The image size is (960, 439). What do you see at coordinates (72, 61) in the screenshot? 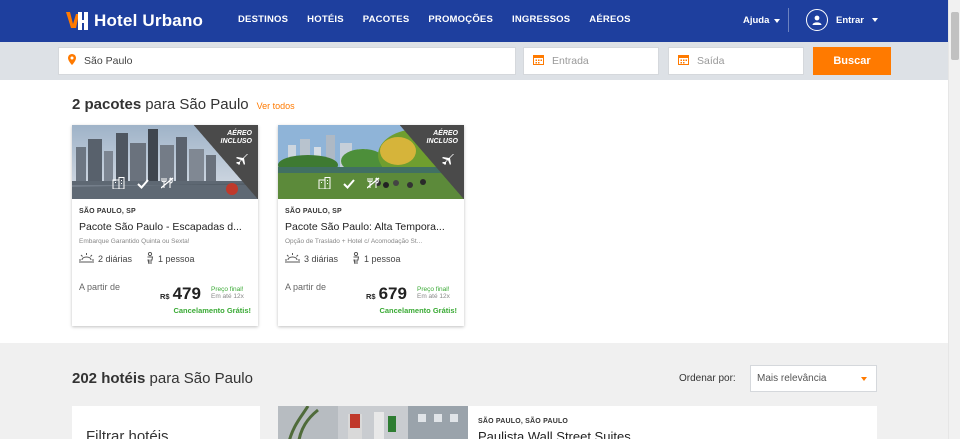
I see `map-pin-icon` at bounding box center [72, 61].